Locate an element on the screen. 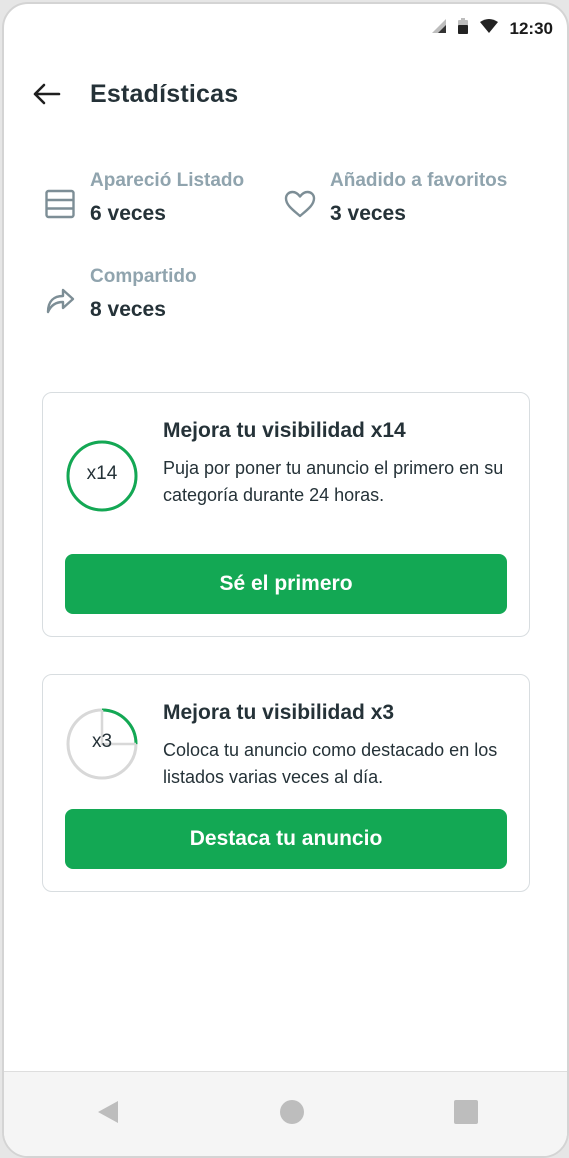 Image resolution: width=569 pixels, height=1158 pixels. ring-badge-label: x3 is located at coordinates (102, 741).